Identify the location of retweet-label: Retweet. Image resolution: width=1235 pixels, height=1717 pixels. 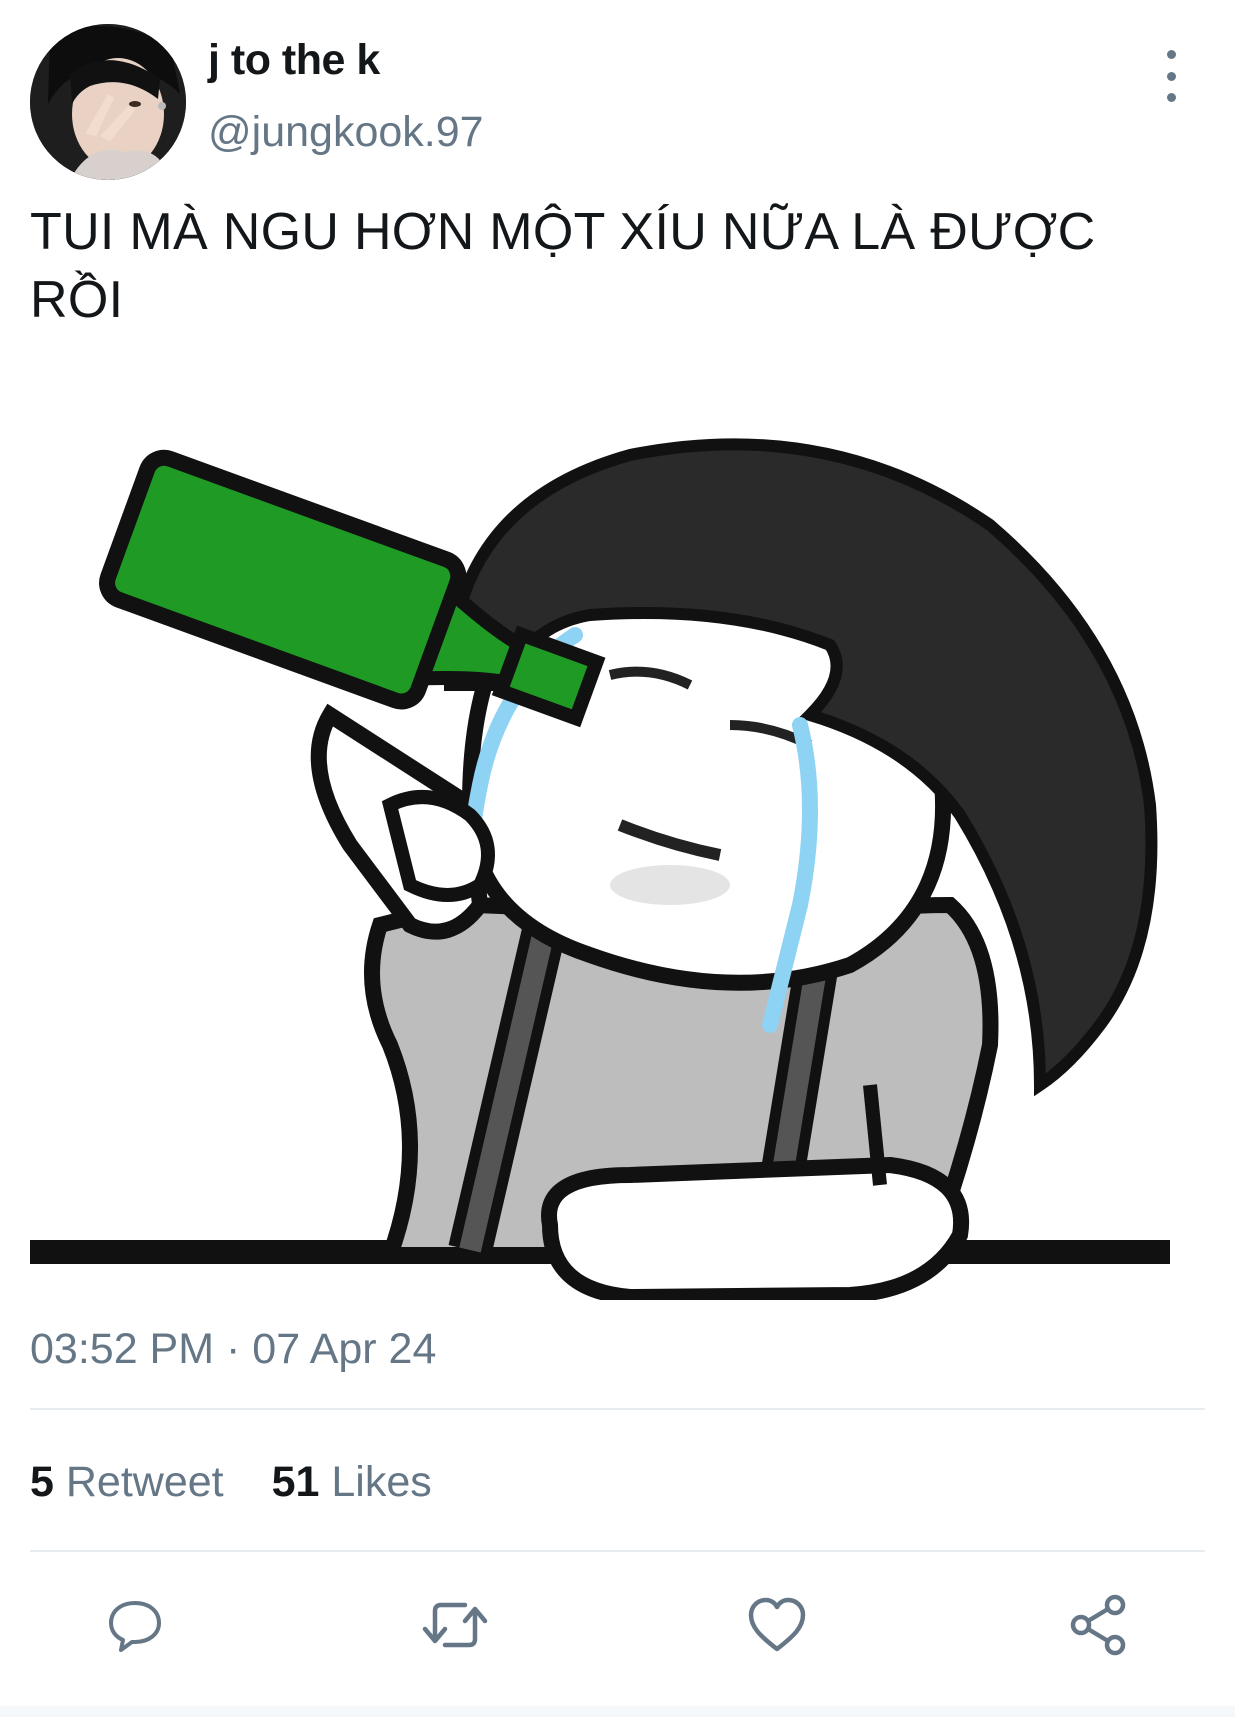
(144, 1482).